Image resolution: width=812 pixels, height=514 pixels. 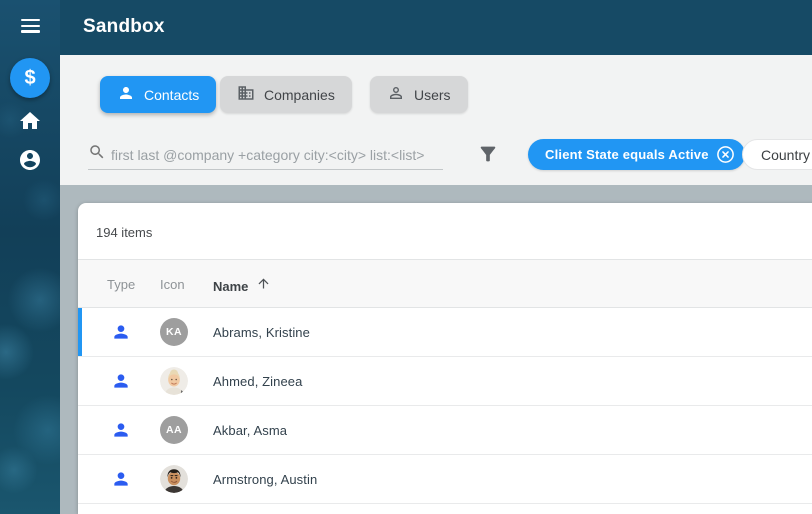 I want to click on hamburger-menu-icon, so click(x=30, y=26).